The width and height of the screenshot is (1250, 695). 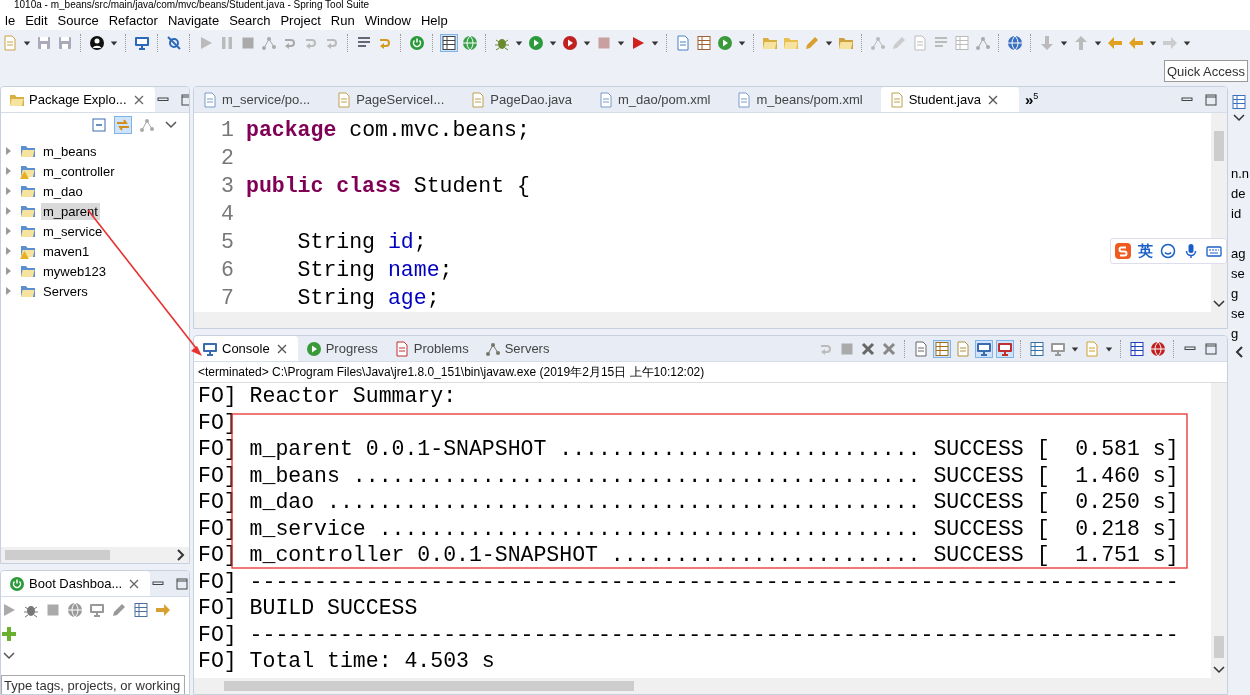 I want to click on person-icon, so click(x=97, y=43).